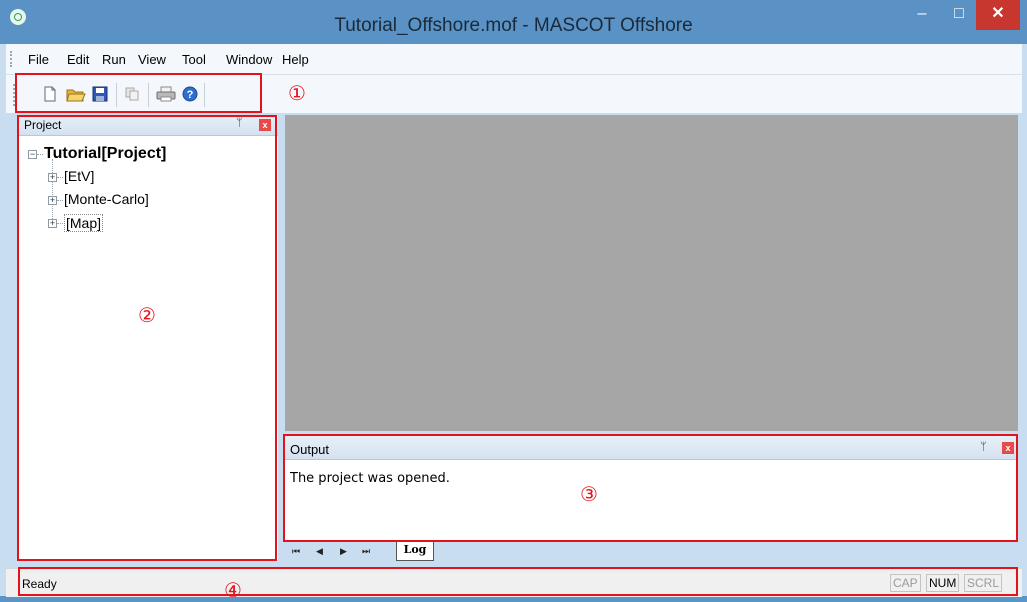 This screenshot has height=602, width=1027. Describe the element at coordinates (297, 93) in the screenshot. I see `annotation-label-1: ①` at that location.